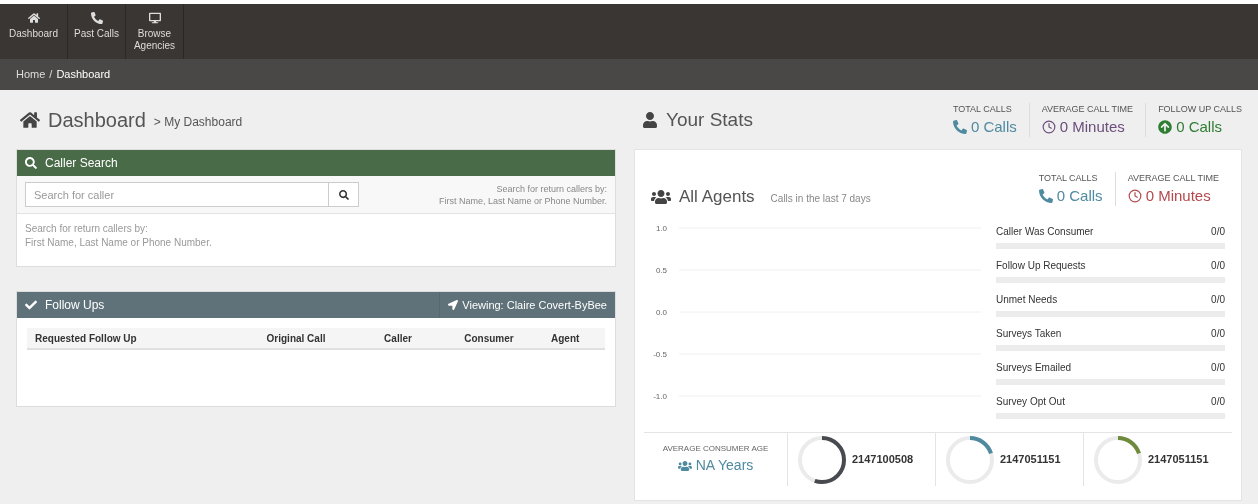  I want to click on column-header: Caller, so click(398, 338).